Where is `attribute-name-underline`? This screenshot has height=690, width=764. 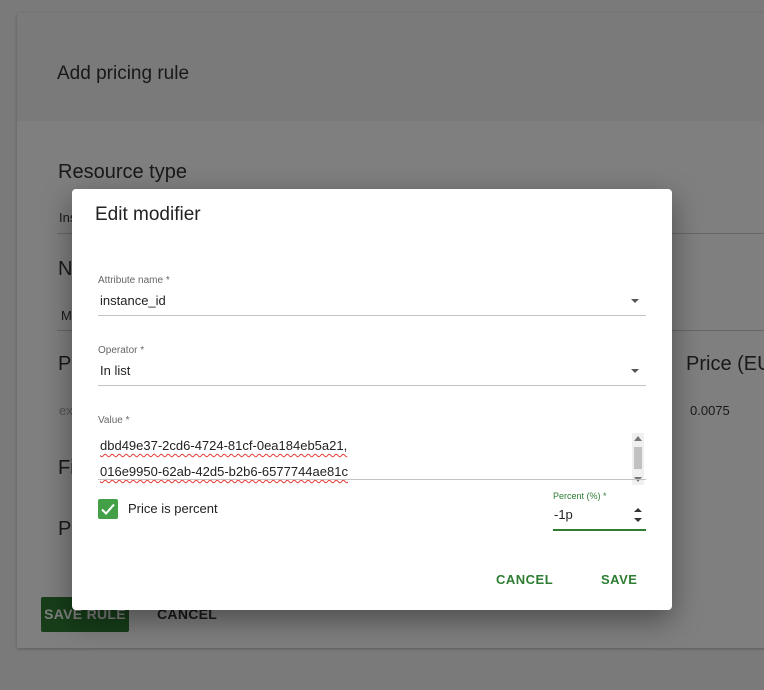
attribute-name-underline is located at coordinates (372, 315).